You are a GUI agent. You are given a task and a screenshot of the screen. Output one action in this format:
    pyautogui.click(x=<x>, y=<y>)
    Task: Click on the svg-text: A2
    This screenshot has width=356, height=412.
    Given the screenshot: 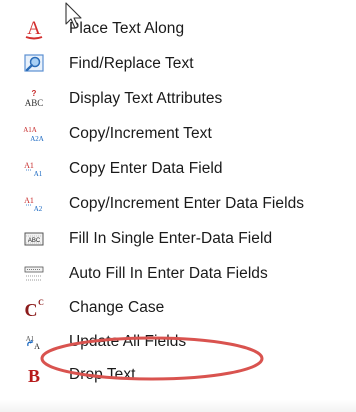 What is the action you would take?
    pyautogui.click(x=38, y=209)
    